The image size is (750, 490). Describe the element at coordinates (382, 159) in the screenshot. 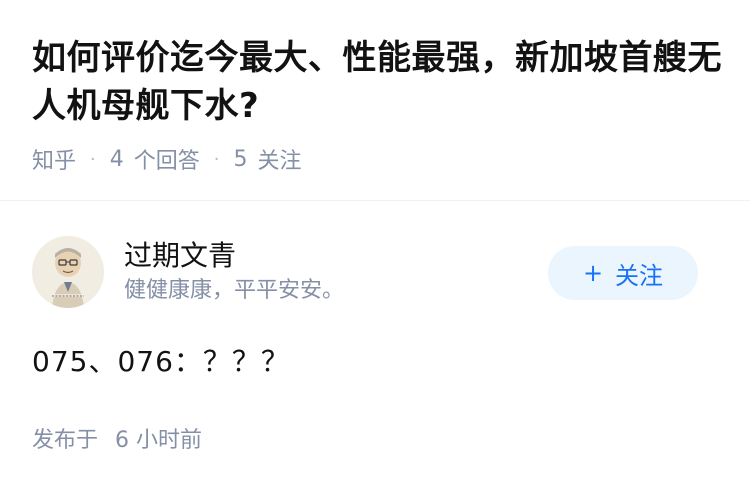

I see `question-meta: 知乎 · 4 个回答 · 5 关注` at that location.